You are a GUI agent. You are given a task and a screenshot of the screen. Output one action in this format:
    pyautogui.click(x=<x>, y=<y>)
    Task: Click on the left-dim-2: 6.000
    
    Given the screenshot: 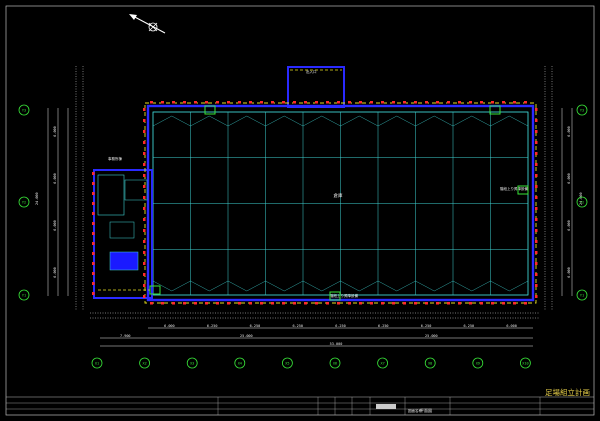 What is the action you would take?
    pyautogui.click(x=55, y=225)
    